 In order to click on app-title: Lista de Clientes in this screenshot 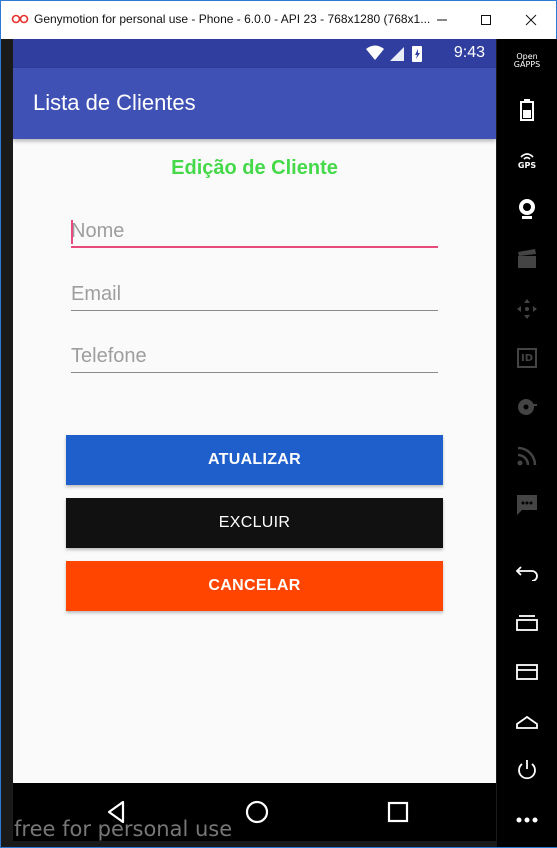, I will do `click(114, 102)`.